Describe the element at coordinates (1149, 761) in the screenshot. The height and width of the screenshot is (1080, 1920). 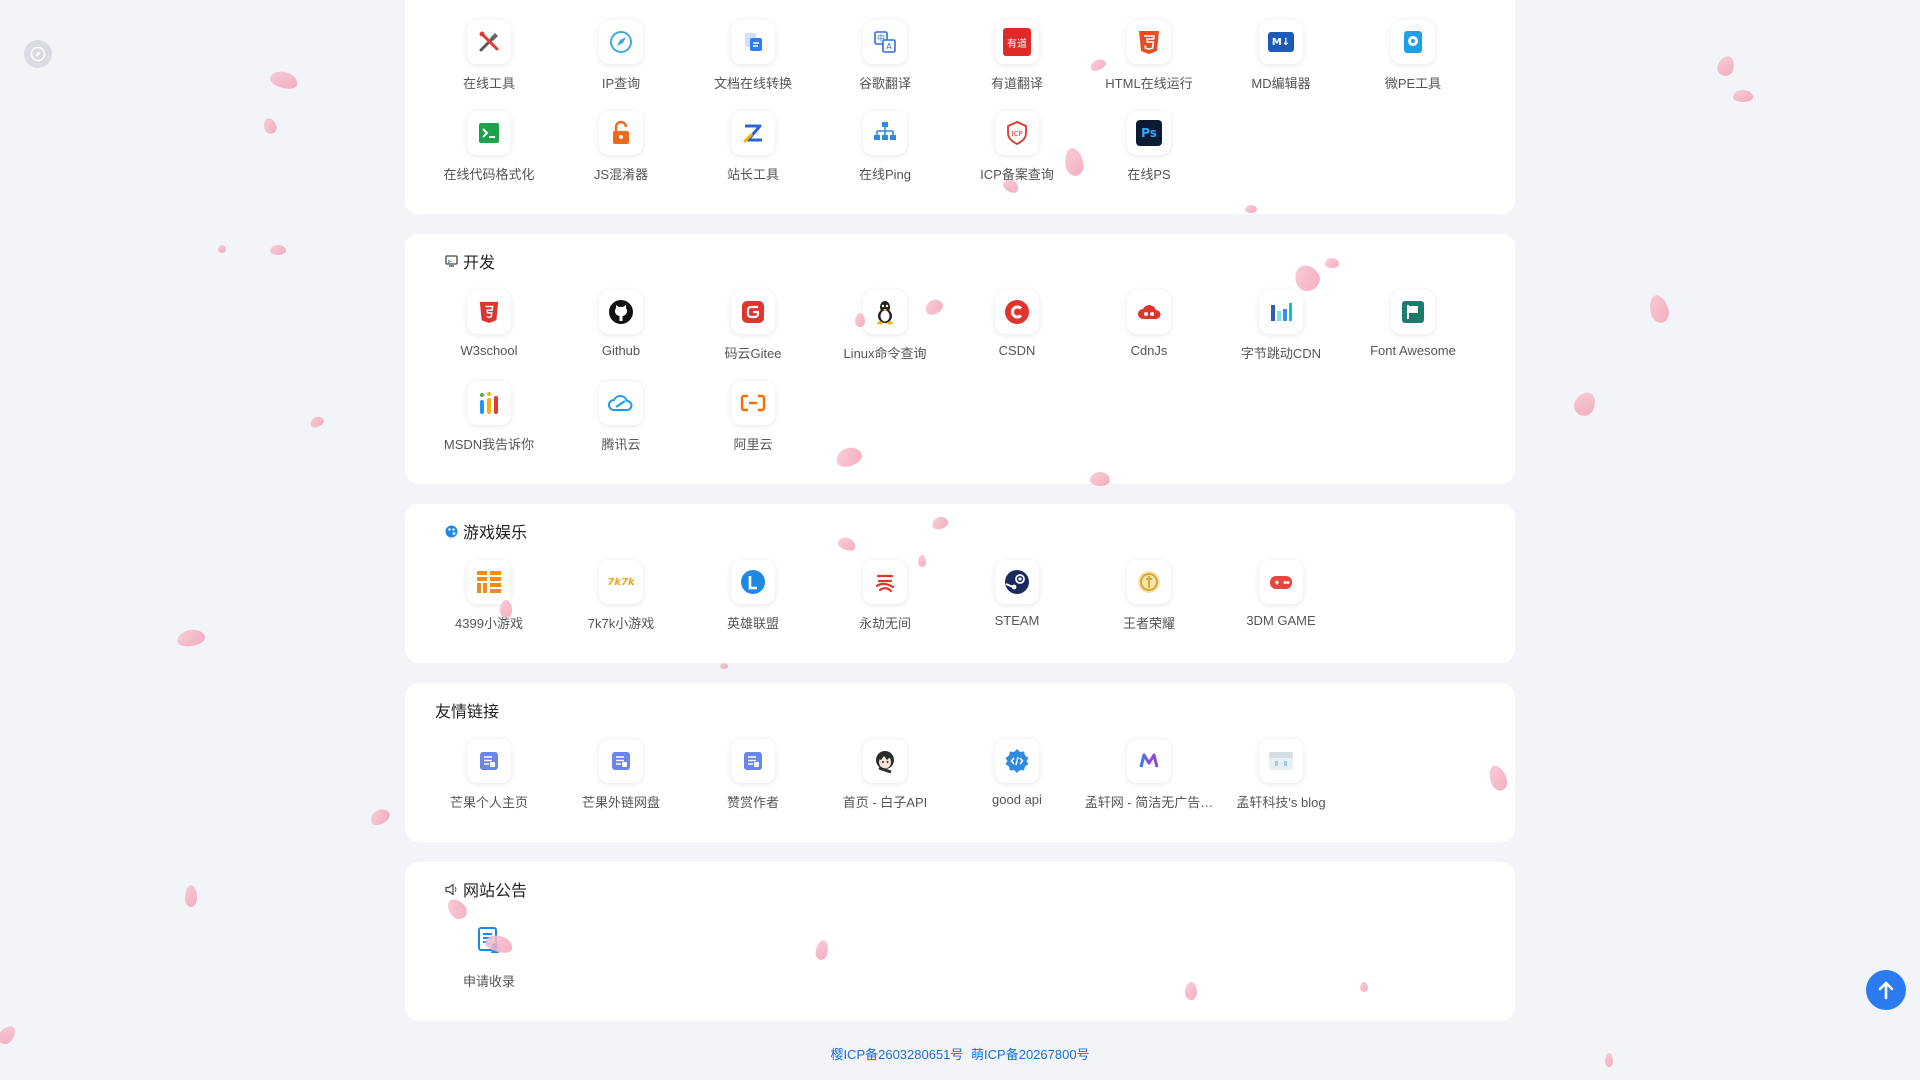
I see `mengxuan-logo-icon` at that location.